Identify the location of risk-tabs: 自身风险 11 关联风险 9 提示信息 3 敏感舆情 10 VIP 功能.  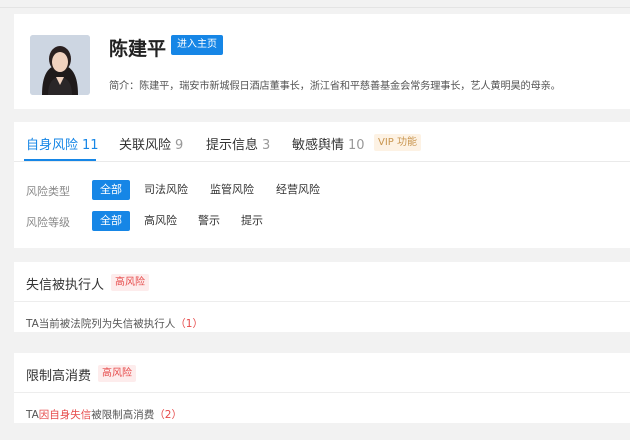
(322, 142).